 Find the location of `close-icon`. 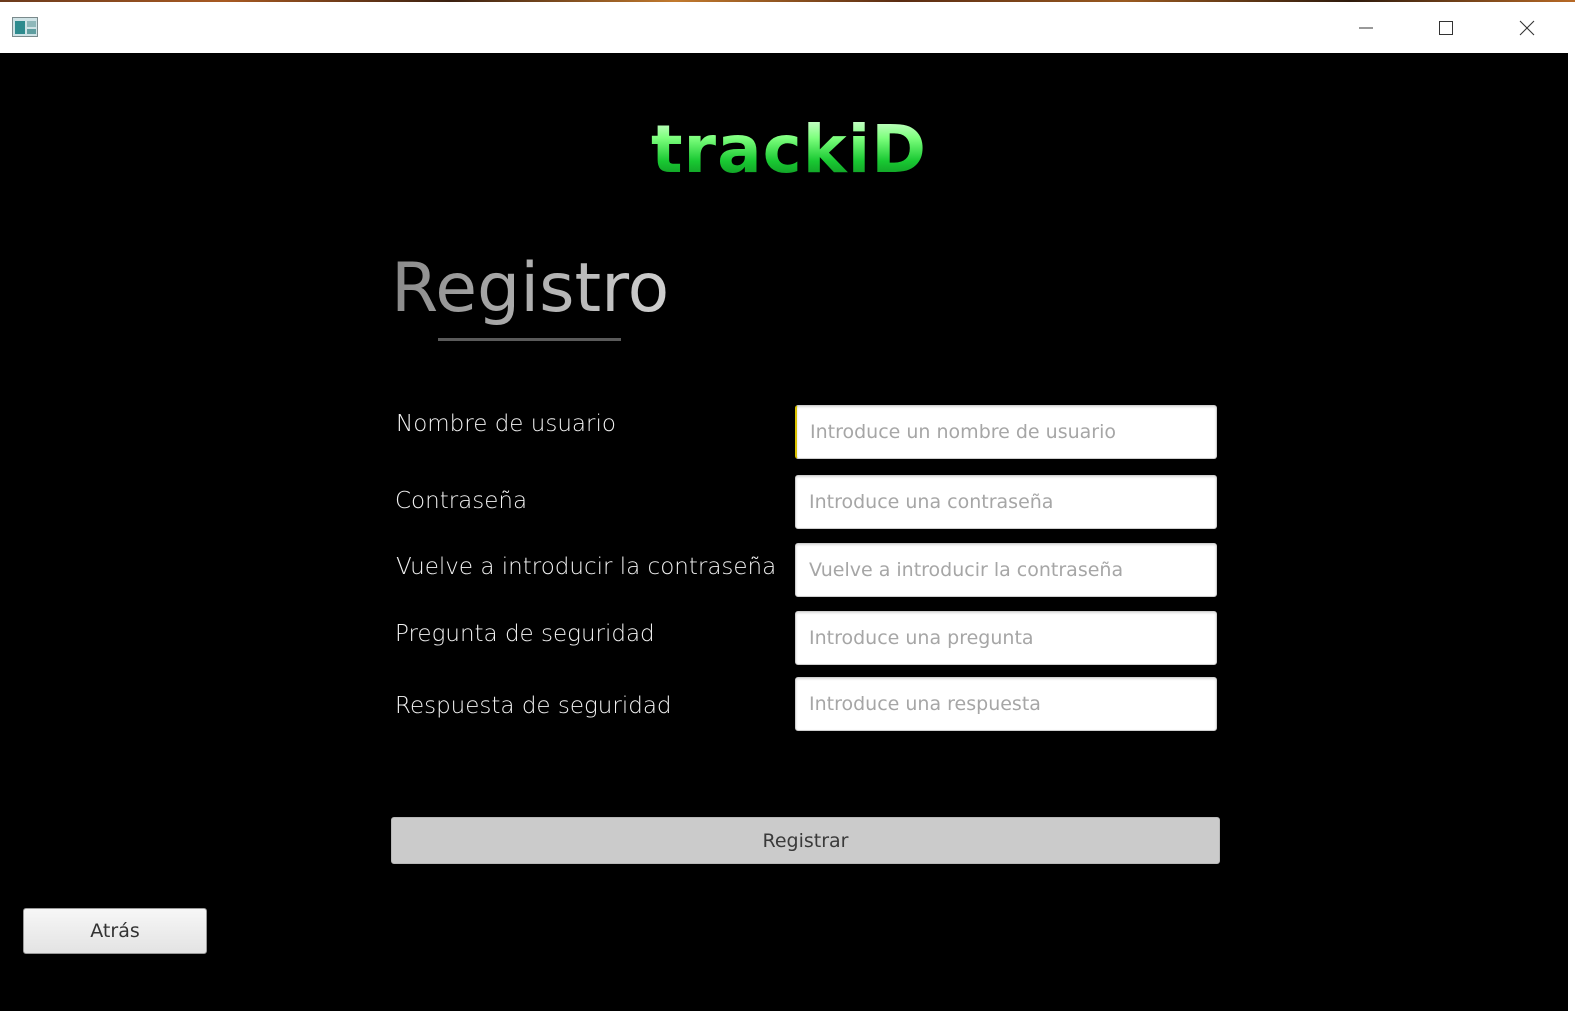

close-icon is located at coordinates (1527, 27).